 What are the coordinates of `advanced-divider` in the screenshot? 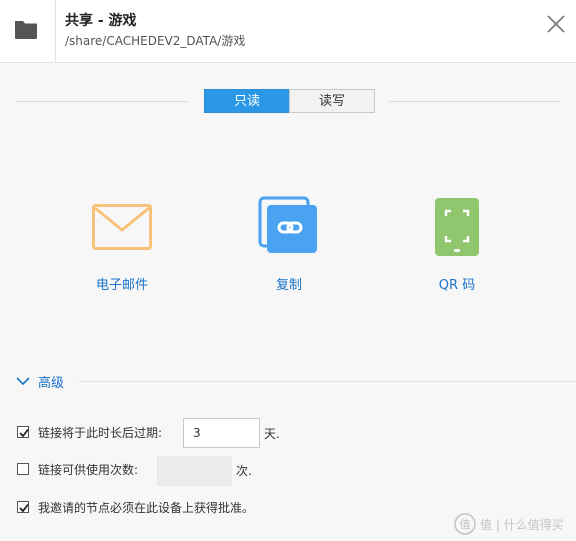 It's located at (327, 381).